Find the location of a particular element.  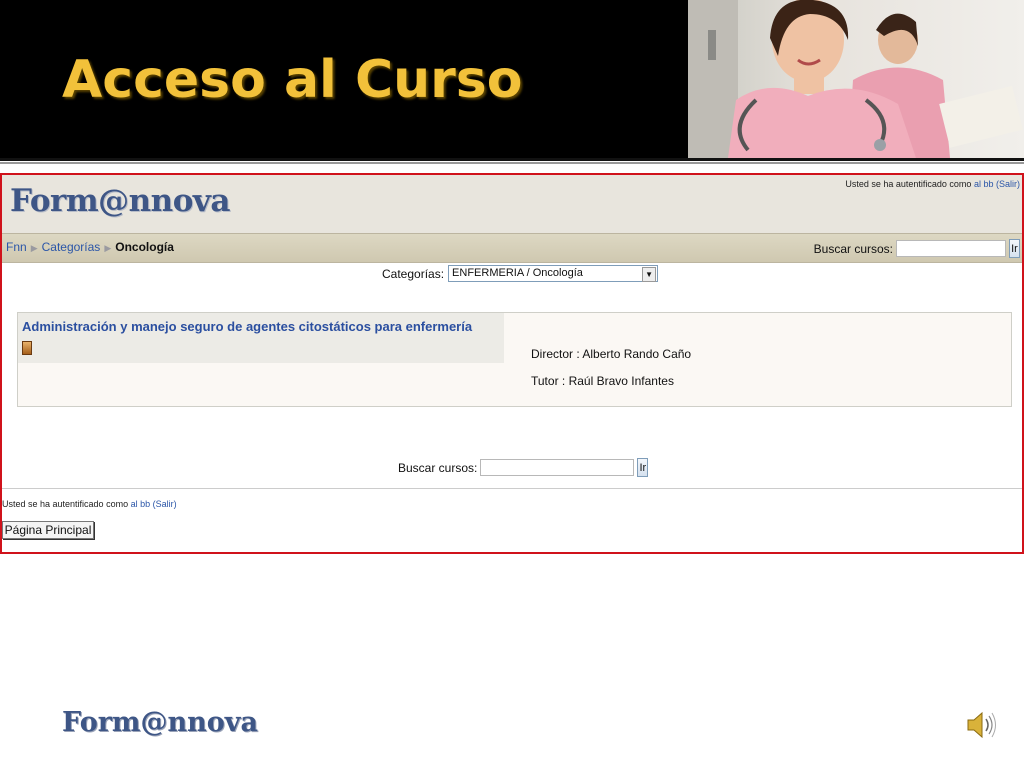

category-selected-value: ENFERMERIA / Oncología is located at coordinates (517, 273).